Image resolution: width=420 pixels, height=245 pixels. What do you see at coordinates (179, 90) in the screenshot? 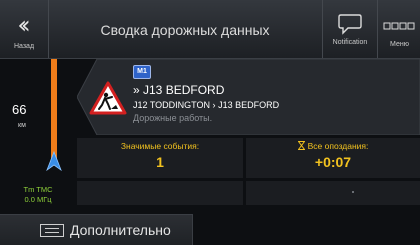
I see `event-title: » J13 BEDFORD` at bounding box center [179, 90].